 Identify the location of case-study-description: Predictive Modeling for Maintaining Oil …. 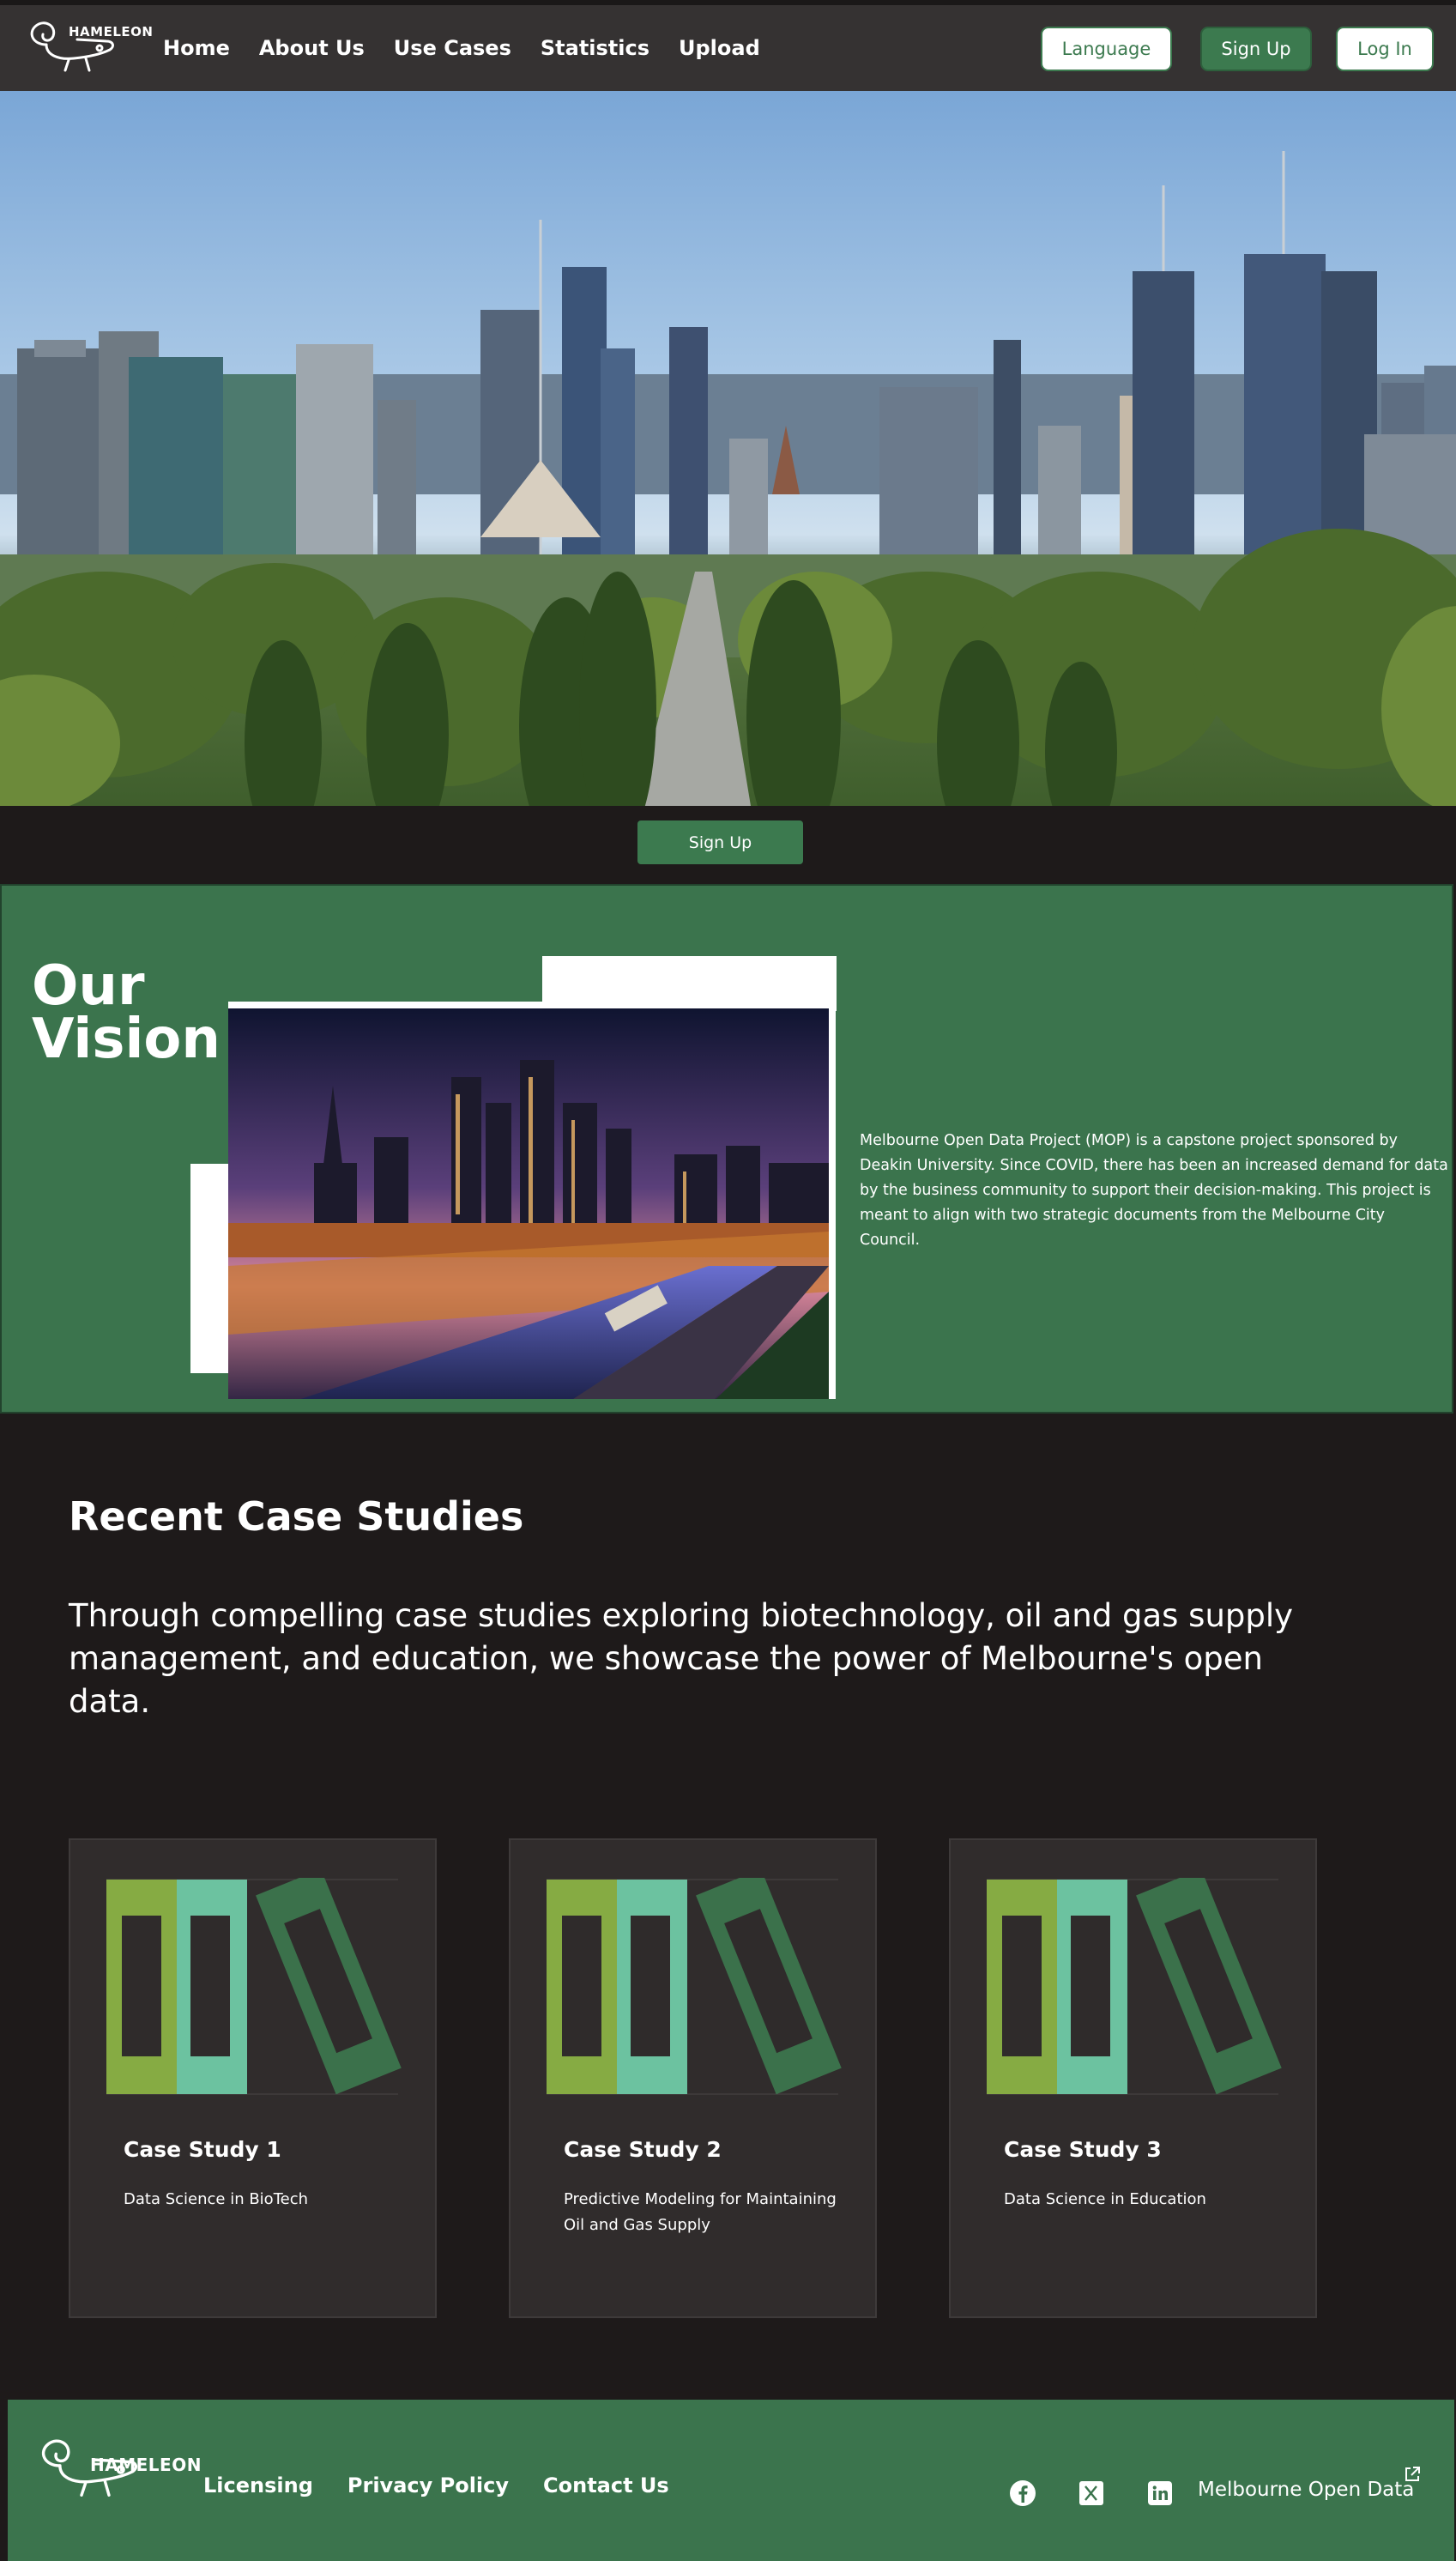
(700, 2212).